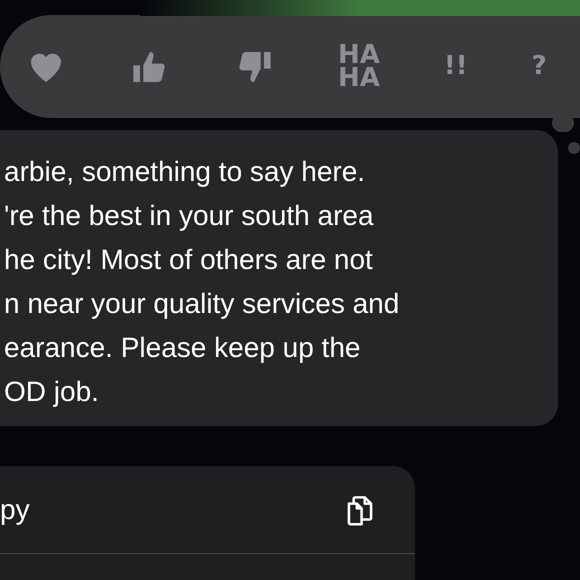 This screenshot has width=580, height=580. I want to click on reaction-button: ?, so click(539, 66).